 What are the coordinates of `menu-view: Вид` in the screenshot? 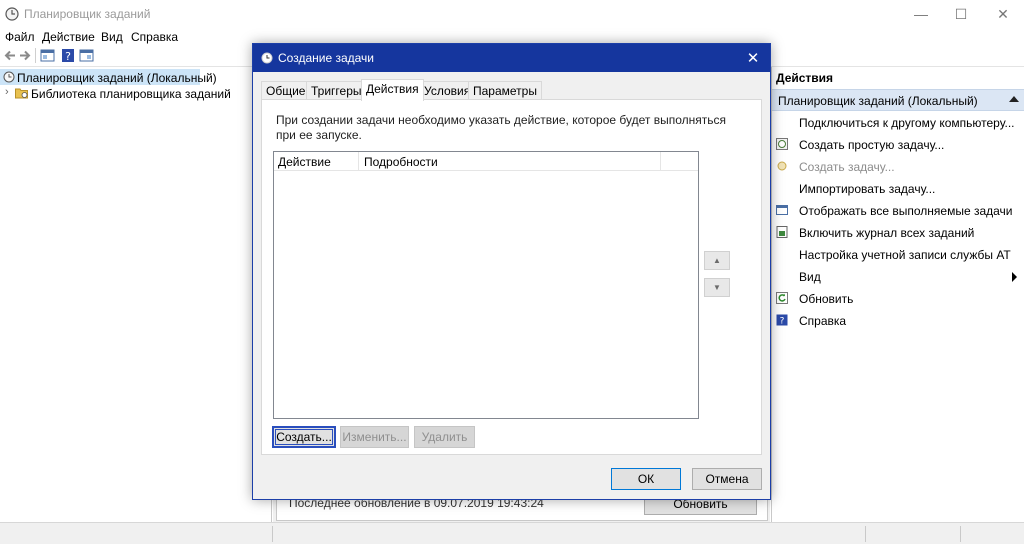 It's located at (112, 37).